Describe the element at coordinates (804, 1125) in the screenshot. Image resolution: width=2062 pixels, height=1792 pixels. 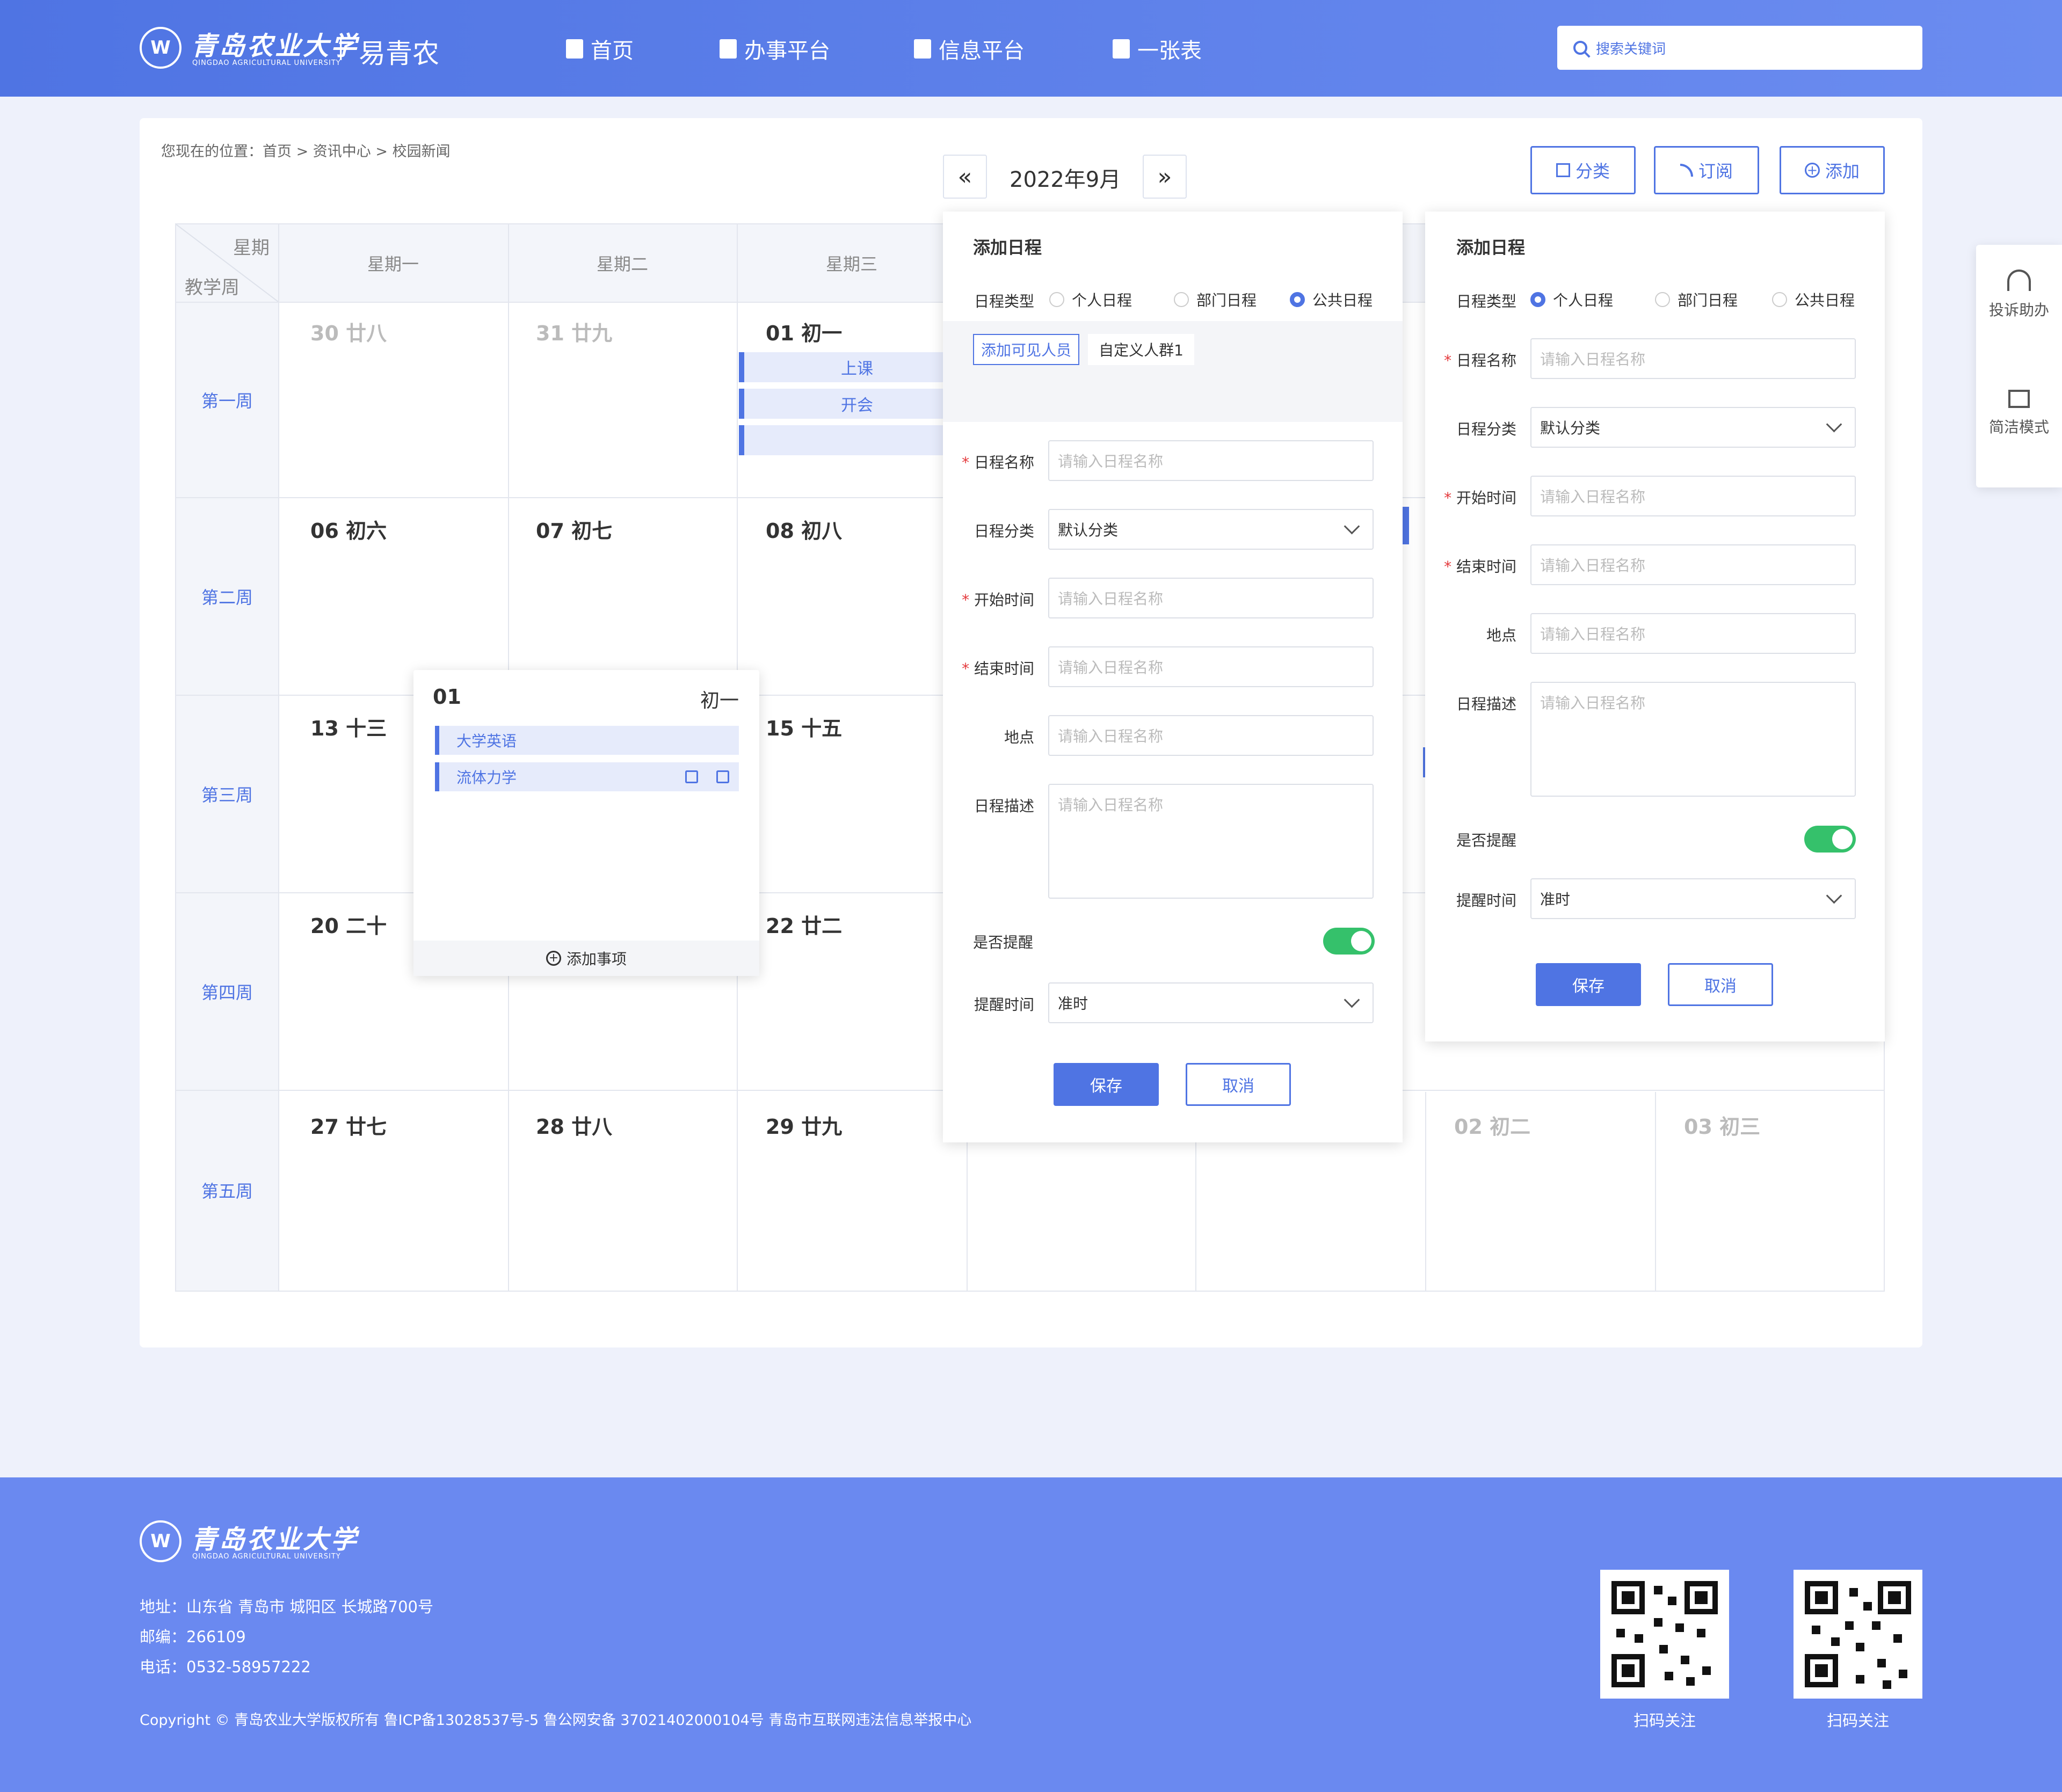
I see `day-cell-date: 29 廿九` at that location.